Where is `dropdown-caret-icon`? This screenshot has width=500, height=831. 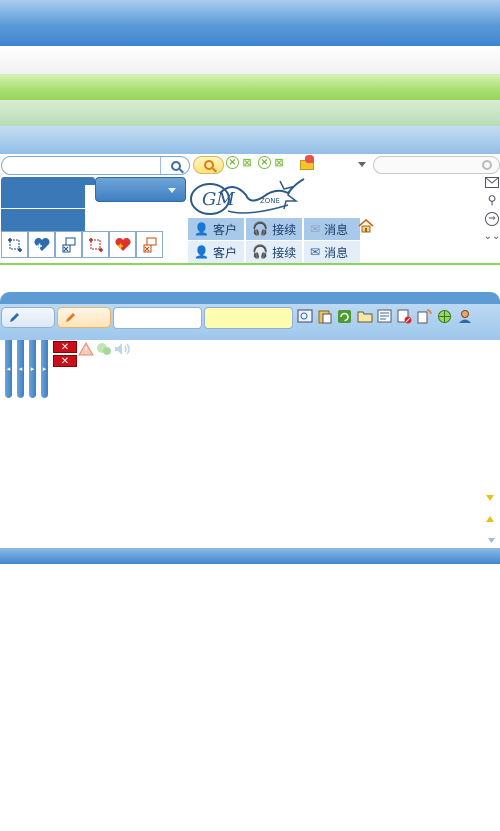
dropdown-caret-icon is located at coordinates (362, 164).